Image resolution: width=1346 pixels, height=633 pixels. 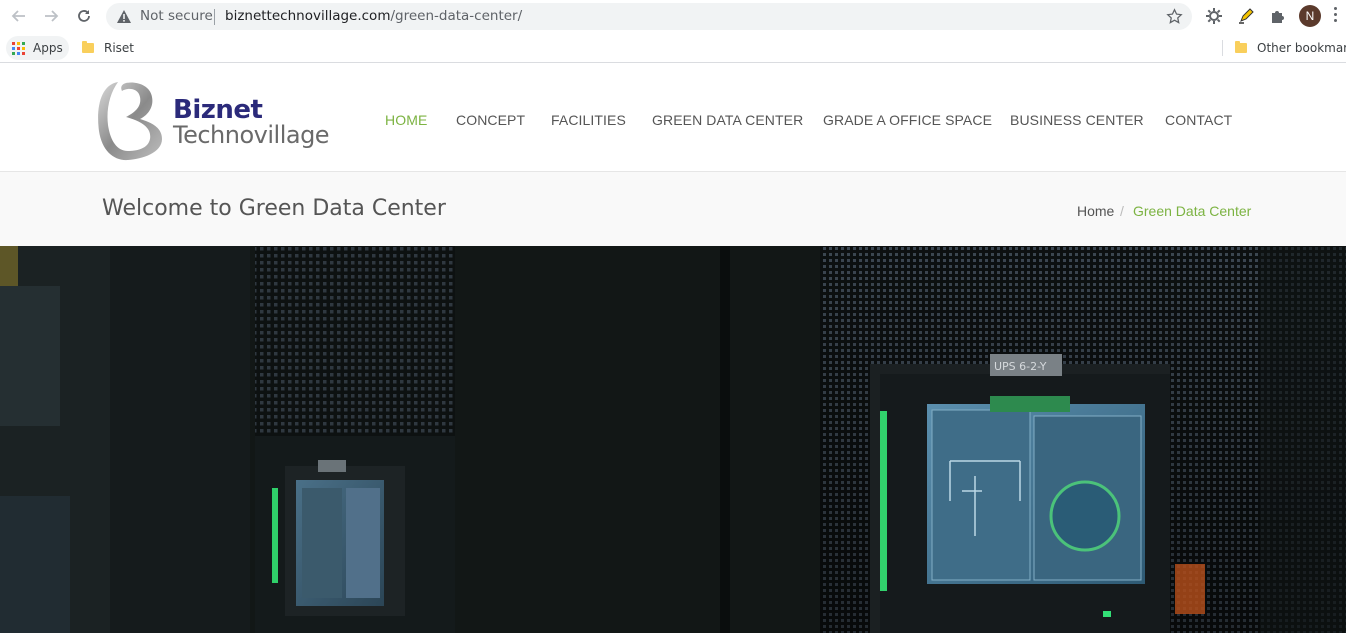 What do you see at coordinates (1020, 366) in the screenshot?
I see `ups-label: UPS 6-2-Y` at bounding box center [1020, 366].